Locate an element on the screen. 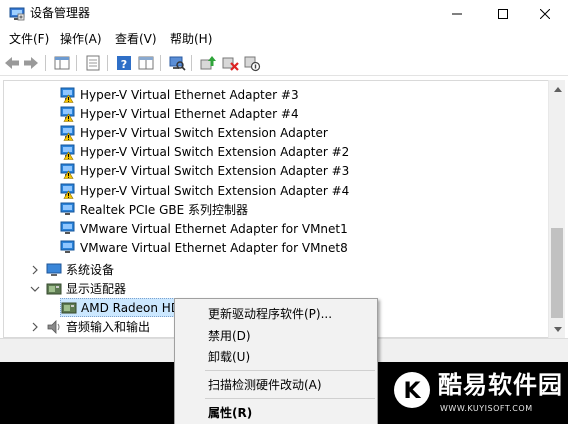 Image resolution: width=568 pixels, height=424 pixels. scroll-down-button is located at coordinates (557, 329).